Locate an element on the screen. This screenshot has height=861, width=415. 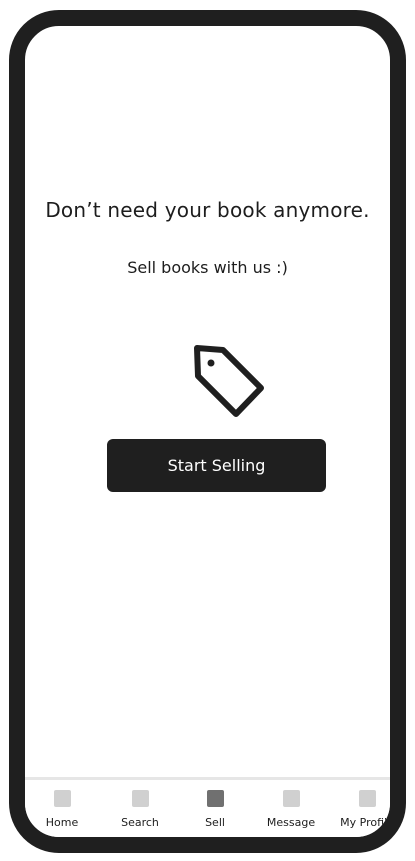
tab-label-my-profile: My Profile is located at coordinates (367, 822).